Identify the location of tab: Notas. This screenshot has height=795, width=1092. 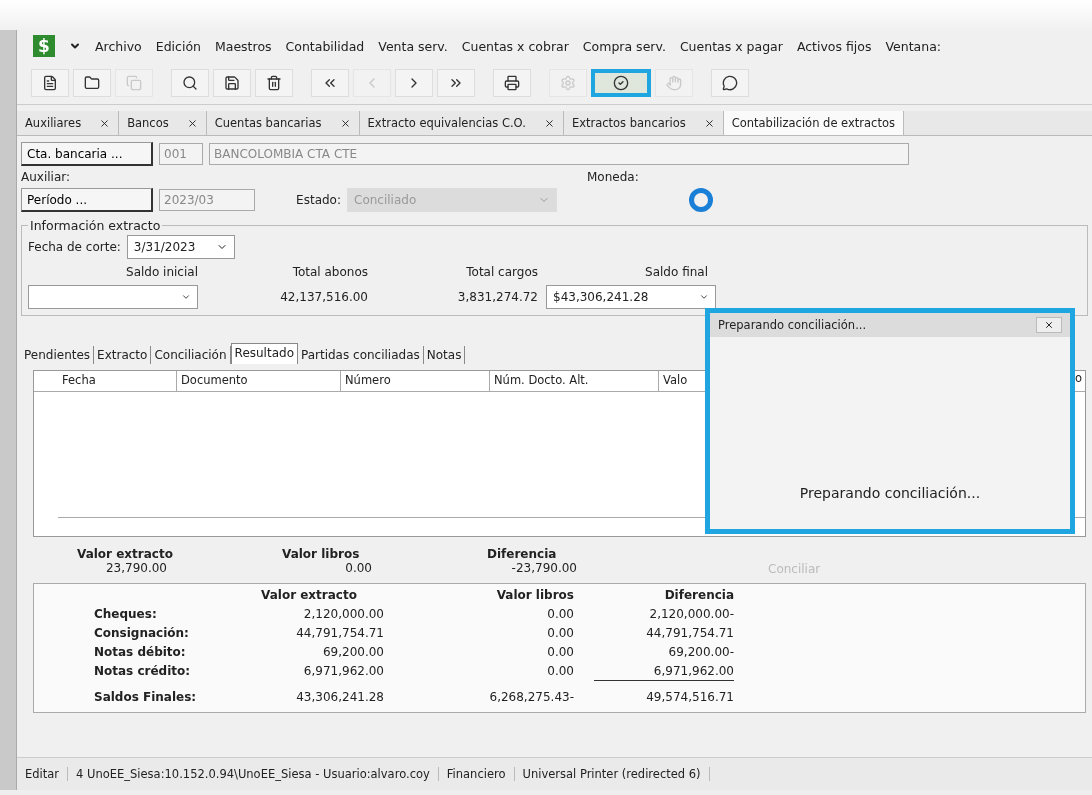
(444, 355).